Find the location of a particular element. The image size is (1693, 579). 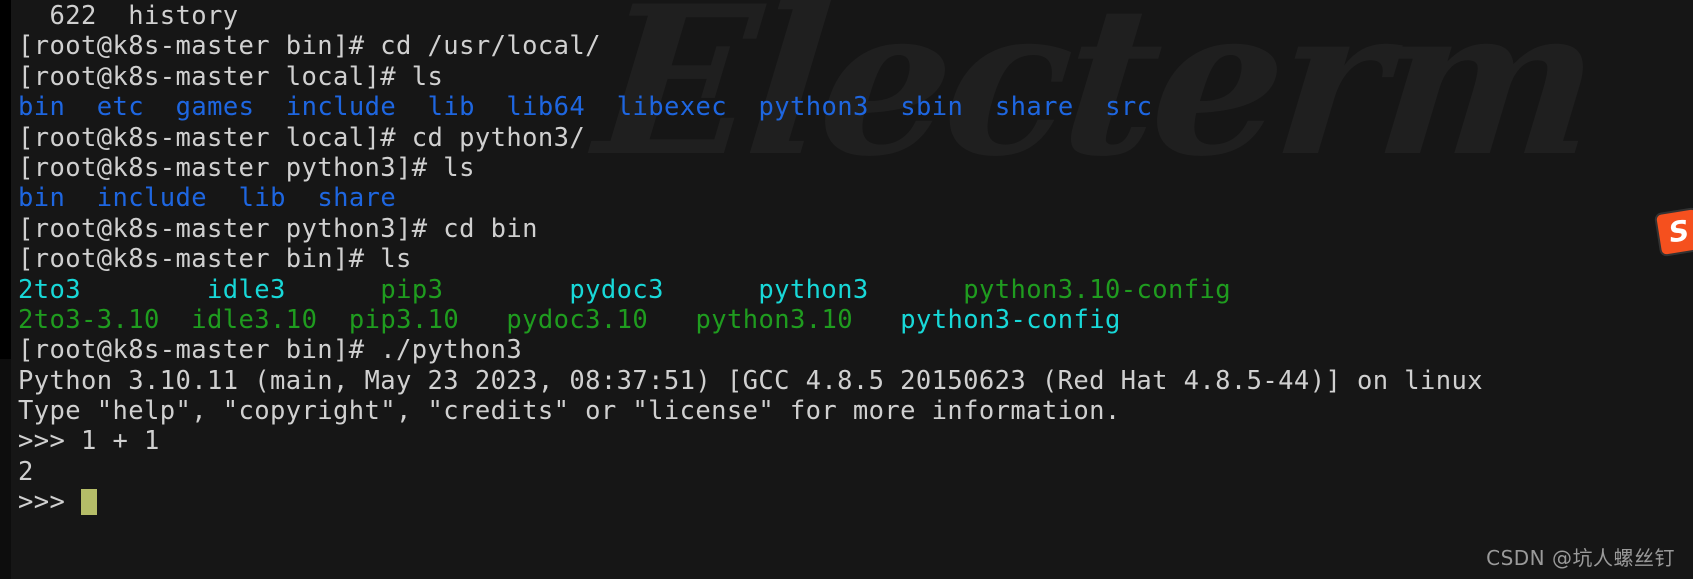

terminal-text: libexec is located at coordinates (671, 107).